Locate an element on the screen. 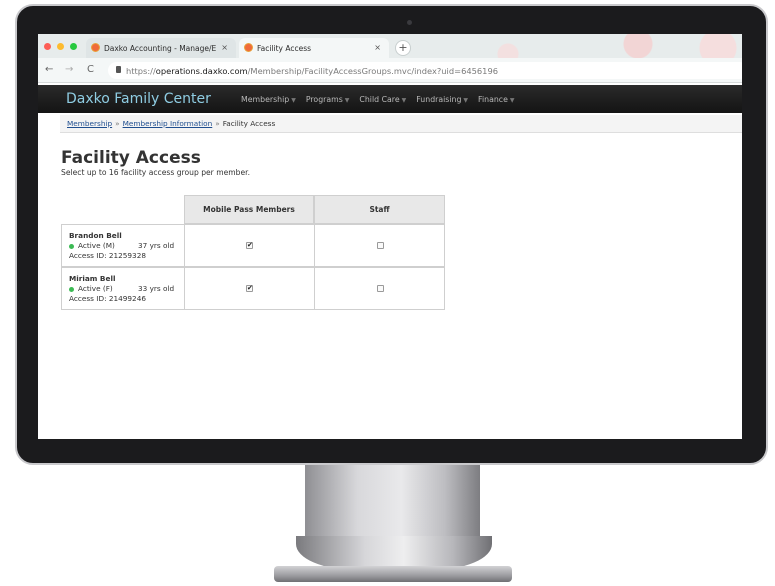  nav-membership: Membership ▼ is located at coordinates (268, 99).